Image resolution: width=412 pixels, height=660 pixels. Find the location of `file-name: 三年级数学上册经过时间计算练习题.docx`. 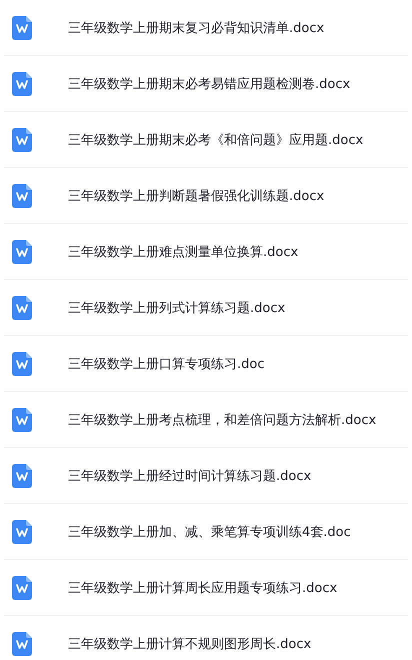

file-name: 三年级数学上册经过时间计算练习题.docx is located at coordinates (190, 476).